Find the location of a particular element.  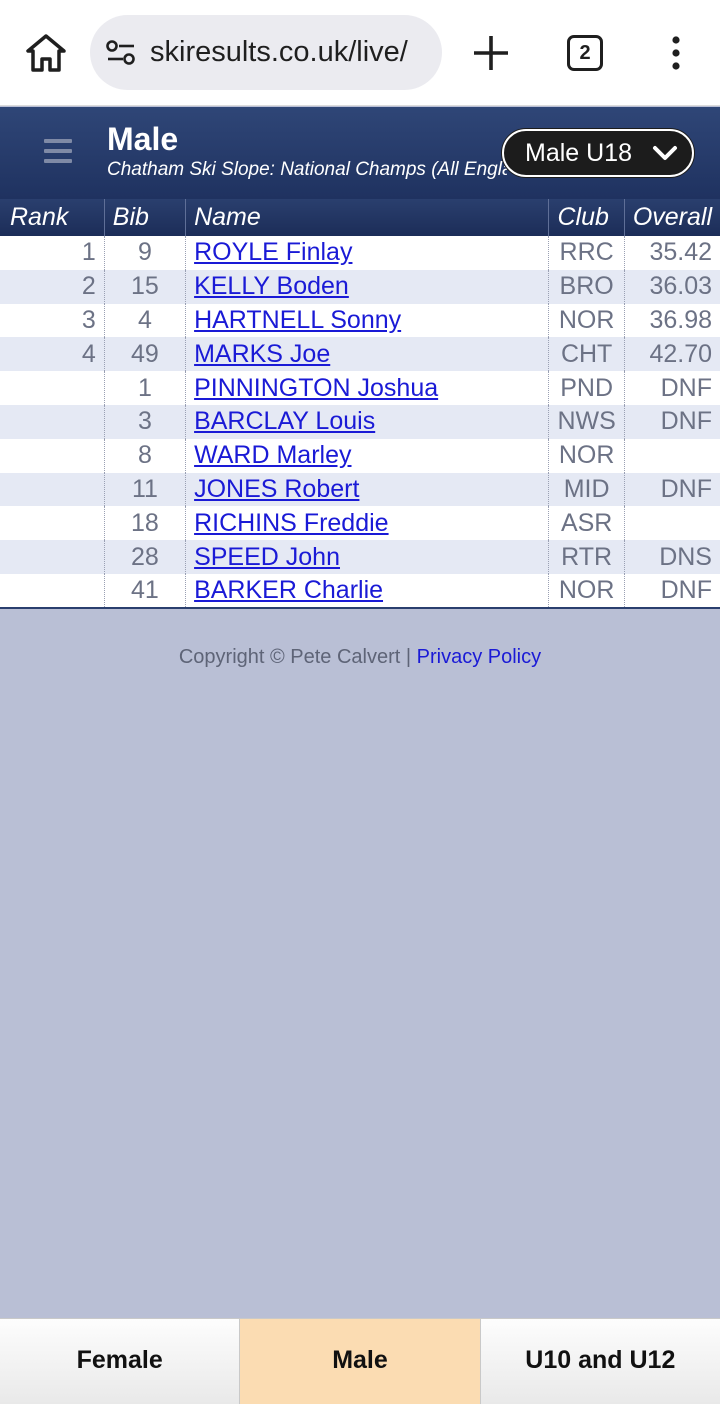

table-header-row: Rank Bib Name Club Overall is located at coordinates (360, 217).